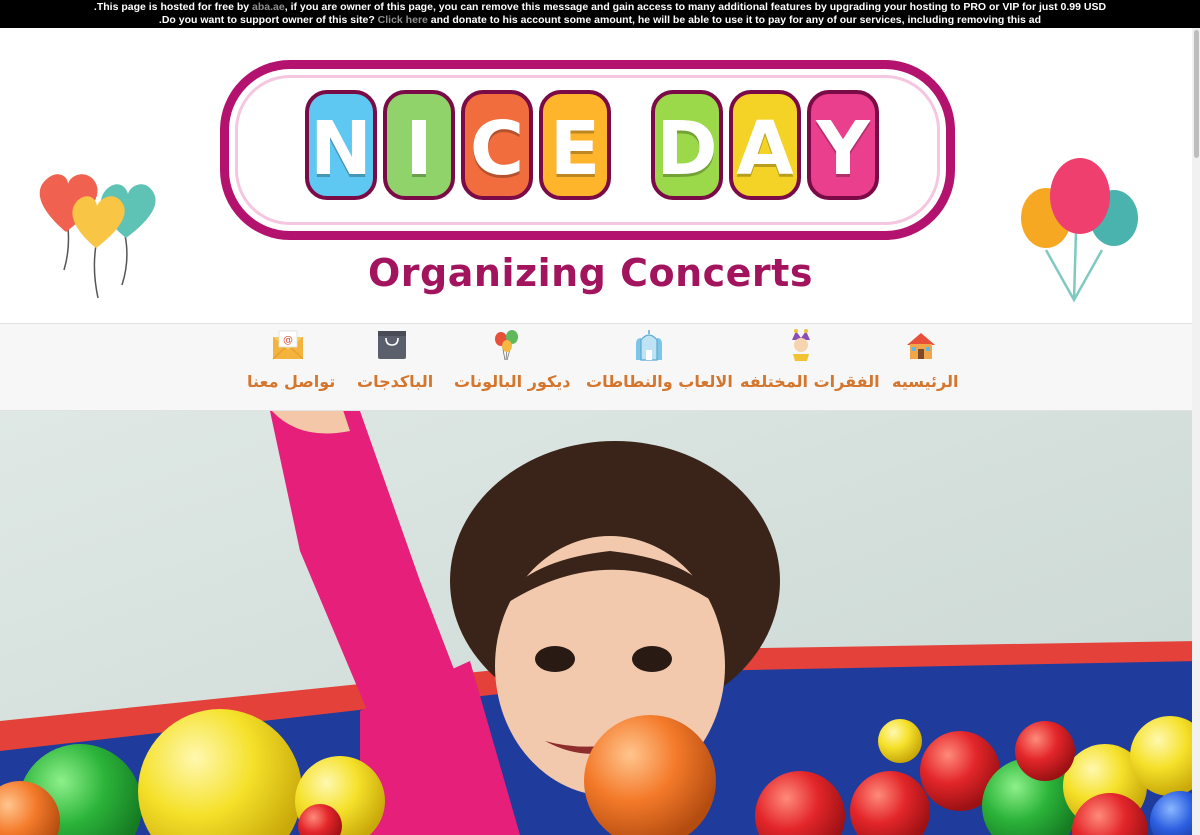 This screenshot has width=1200, height=835. Describe the element at coordinates (497, 144) in the screenshot. I see `logo-letter: C` at that location.